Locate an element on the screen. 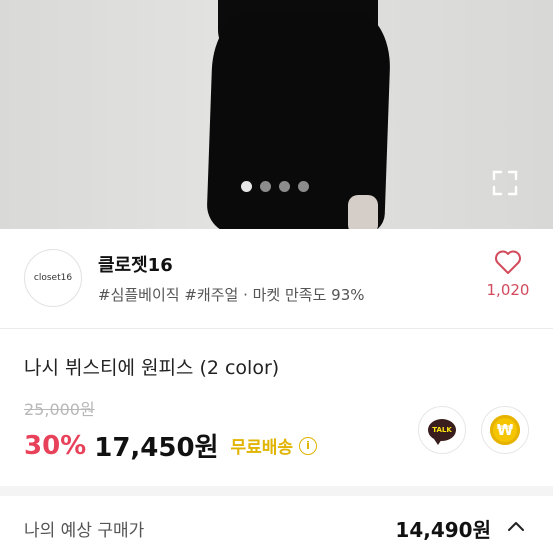 The width and height of the screenshot is (553, 553). like-button: 1,020 is located at coordinates (508, 274).